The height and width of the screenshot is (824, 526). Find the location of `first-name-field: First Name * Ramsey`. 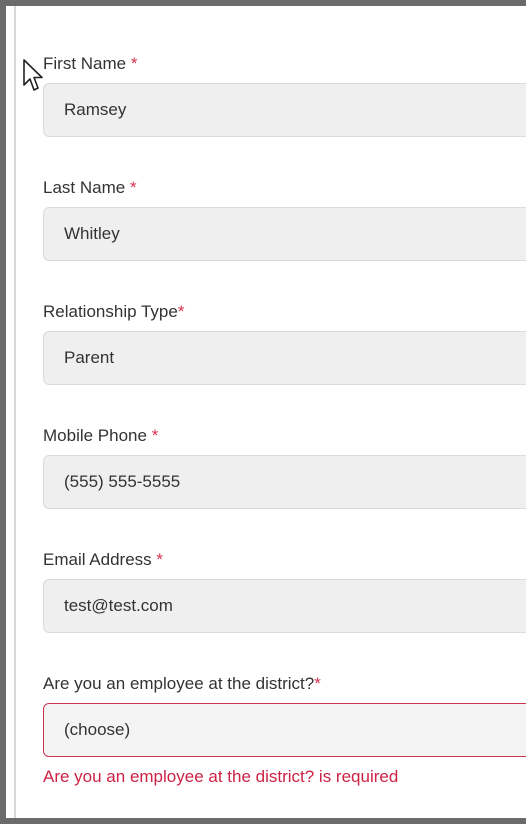

first-name-field: First Name * Ramsey is located at coordinates (284, 94).